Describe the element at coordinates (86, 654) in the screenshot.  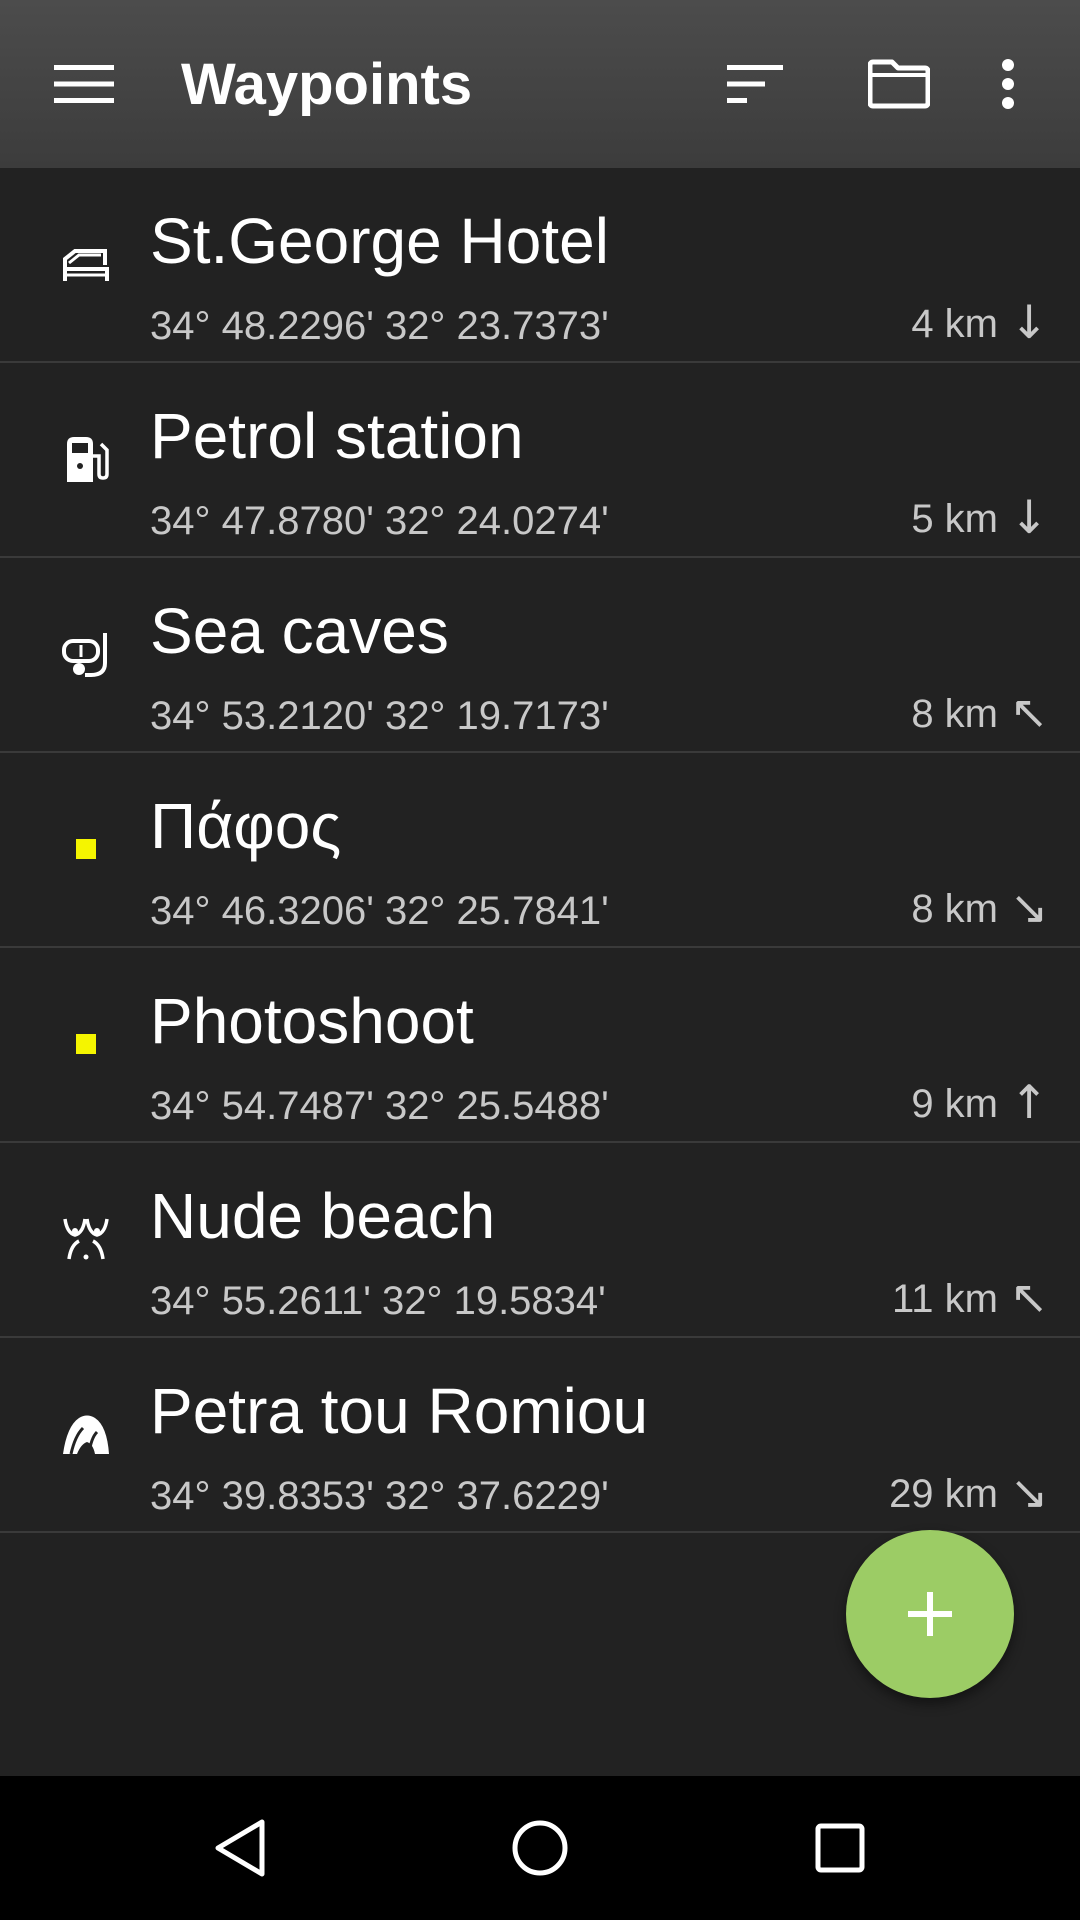
I see `snorkel-mask-icon` at that location.